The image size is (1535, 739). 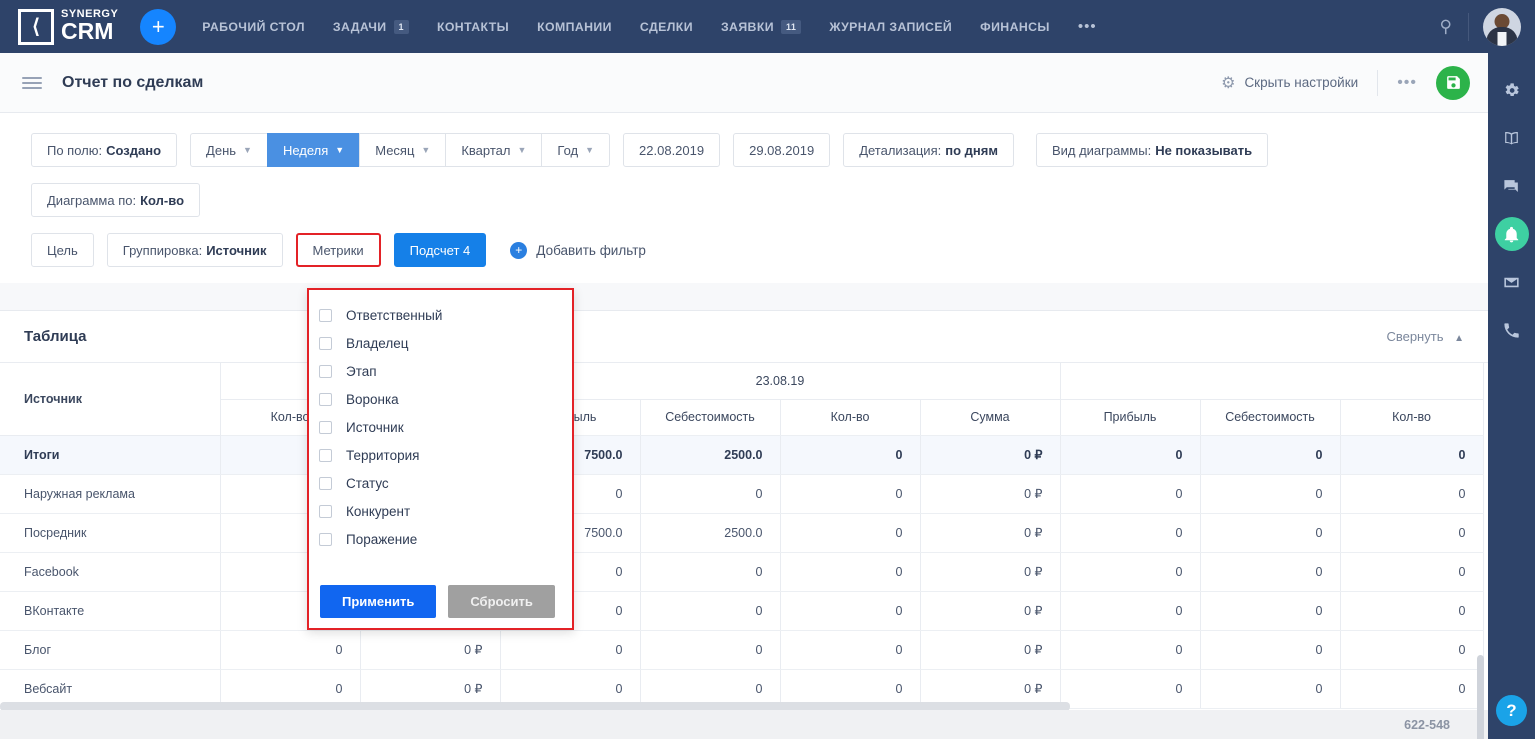 What do you see at coordinates (359, 26) in the screenshot?
I see `nav-item-label: ЗАДАЧИ` at bounding box center [359, 26].